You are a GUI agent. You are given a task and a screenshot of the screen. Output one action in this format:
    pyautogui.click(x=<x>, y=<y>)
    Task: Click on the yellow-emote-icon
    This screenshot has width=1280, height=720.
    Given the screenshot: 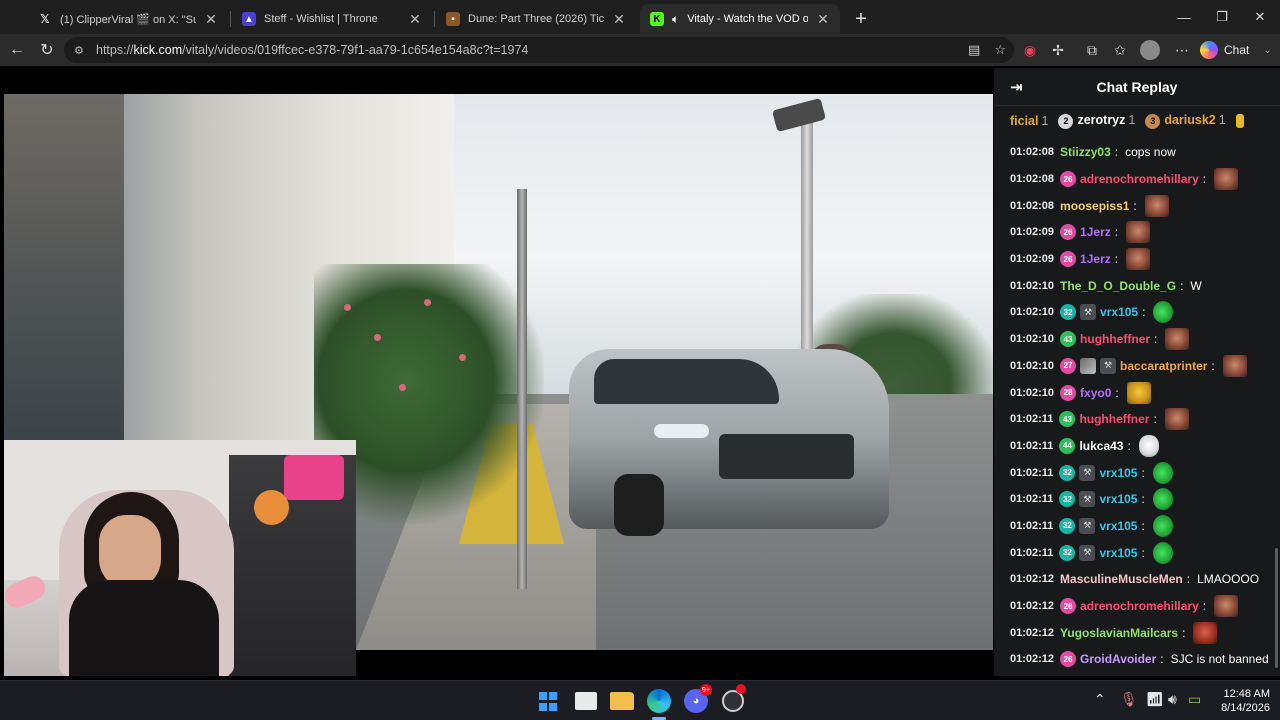 What is the action you would take?
    pyautogui.click(x=1138, y=392)
    